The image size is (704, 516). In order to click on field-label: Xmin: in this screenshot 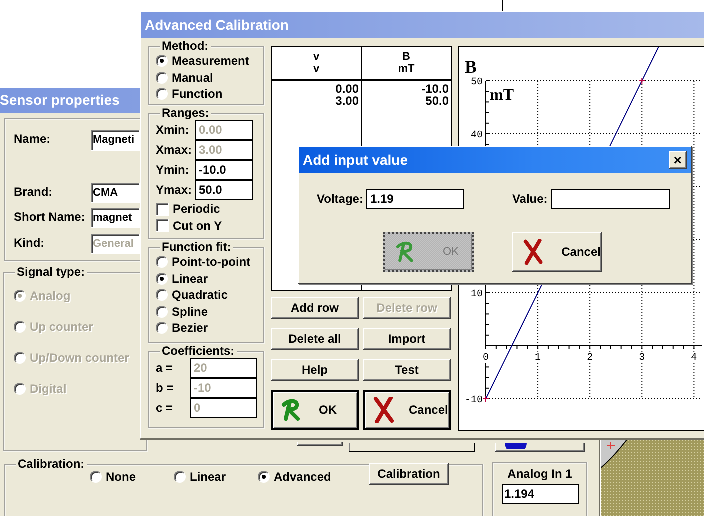, I will do `click(173, 130)`.